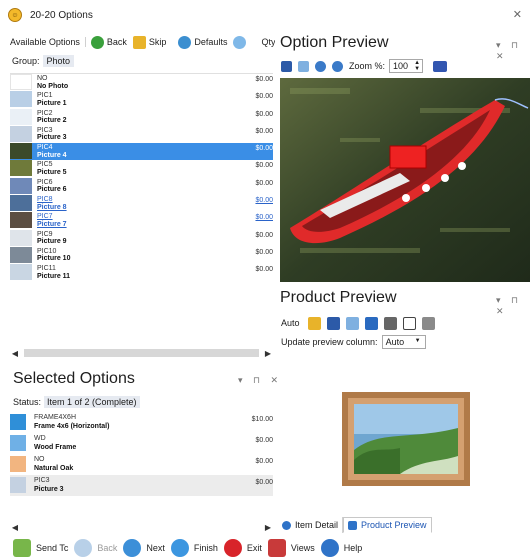 The height and width of the screenshot is (558, 530). What do you see at coordinates (265, 15) in the screenshot?
I see `title-bar: ☺ 20-20 Options ✕` at bounding box center [265, 15].